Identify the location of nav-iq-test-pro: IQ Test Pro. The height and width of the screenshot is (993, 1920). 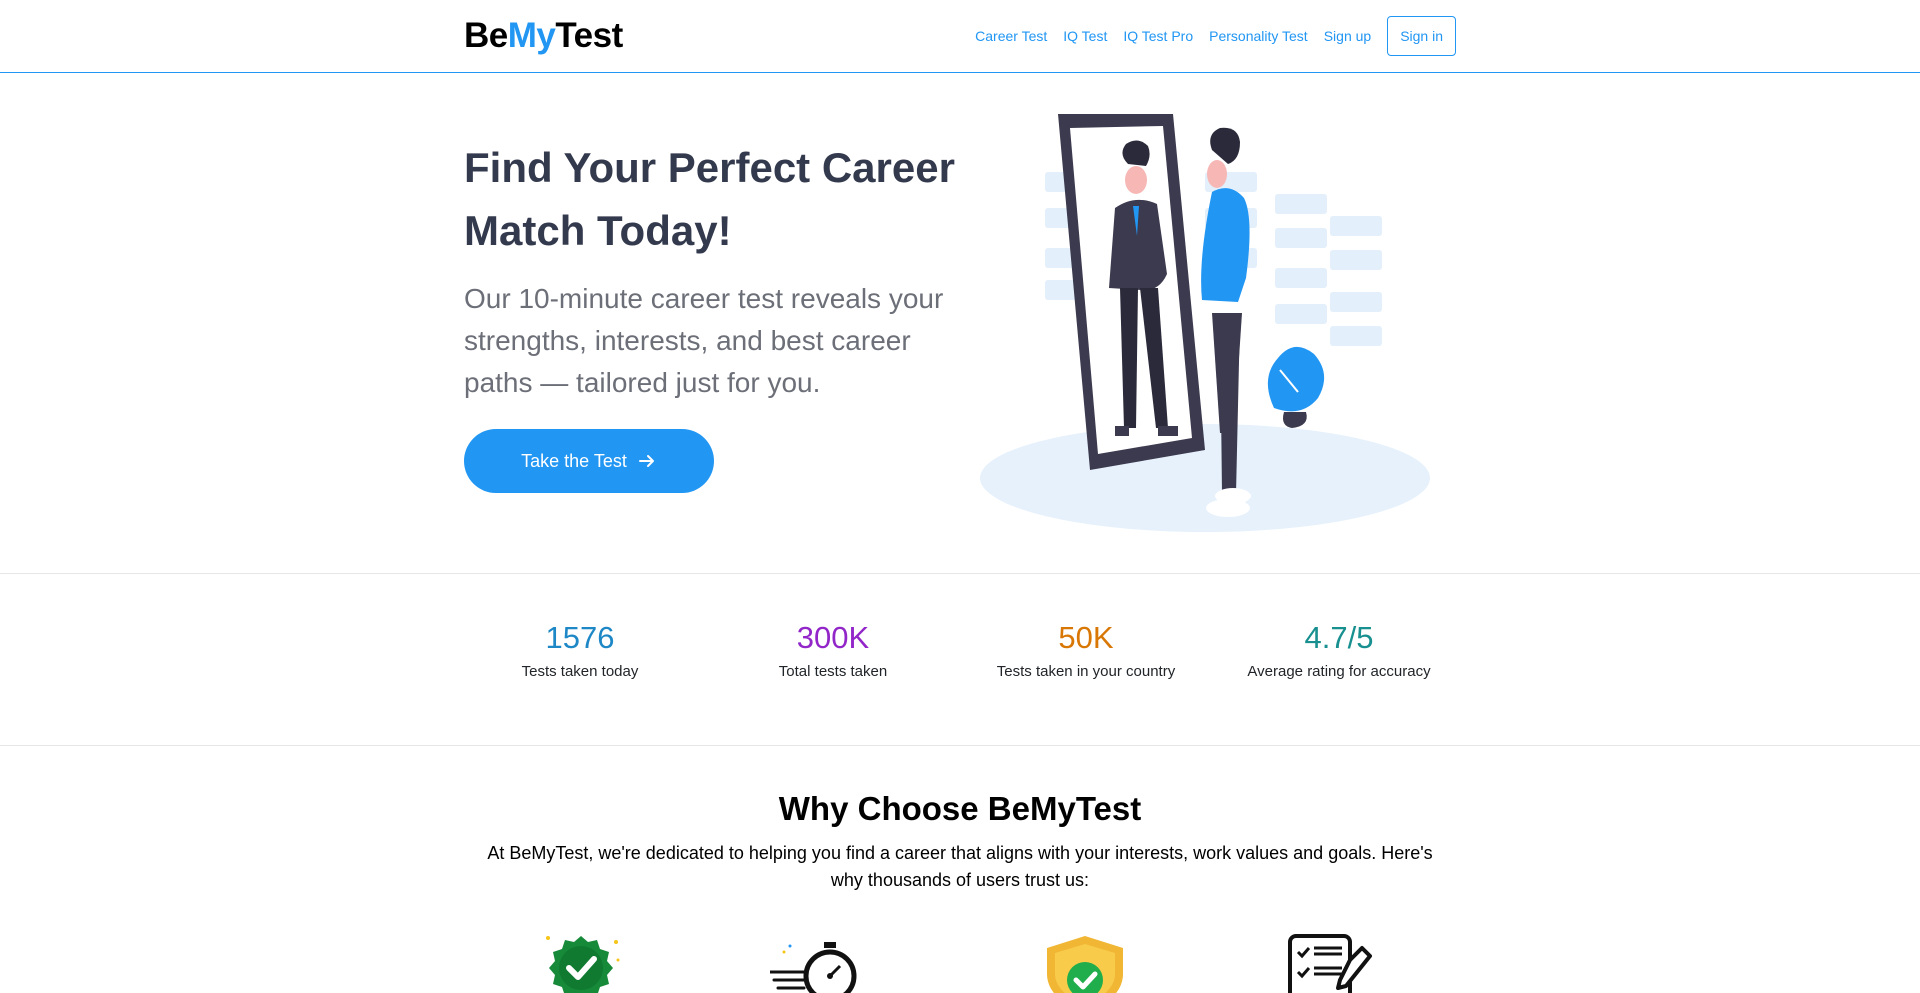
(1158, 36).